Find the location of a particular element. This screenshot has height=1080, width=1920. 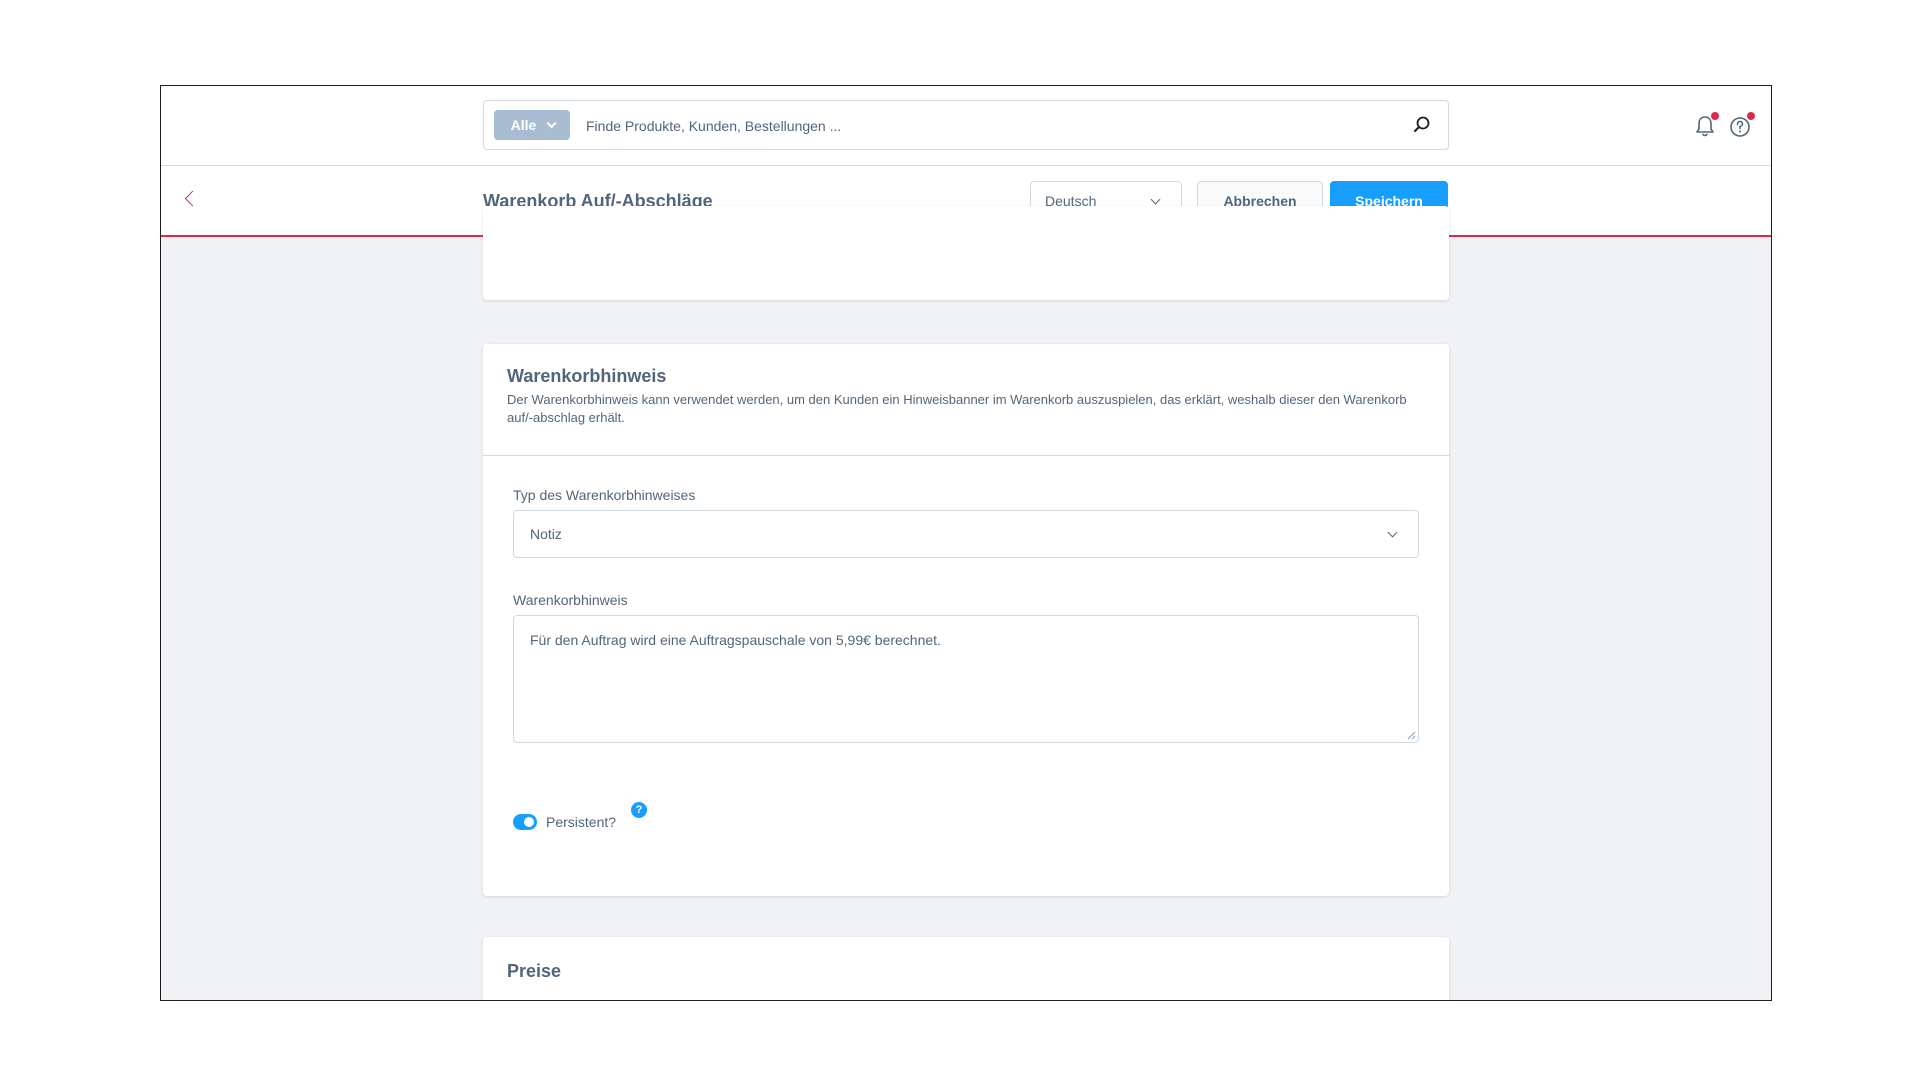

search-type-dropdown: Alle is located at coordinates (532, 125).